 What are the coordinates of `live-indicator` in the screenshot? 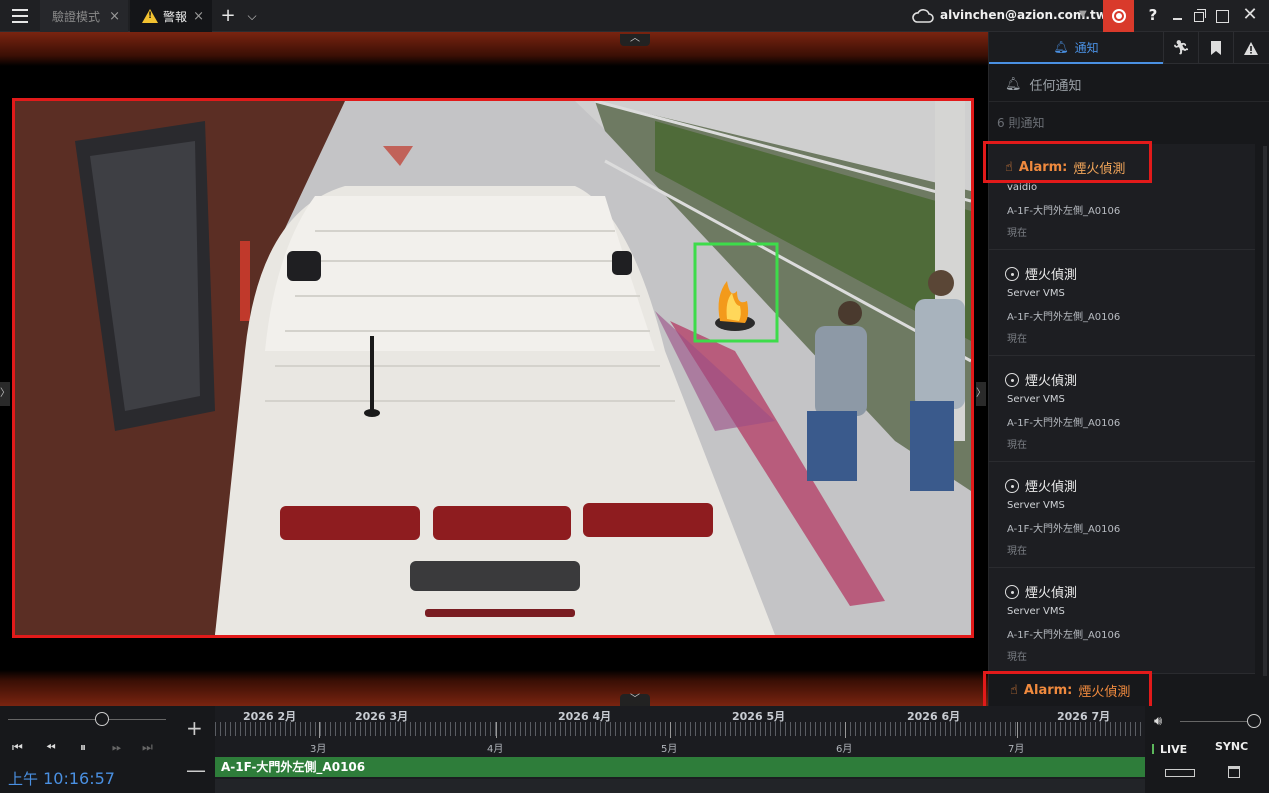 It's located at (1153, 749).